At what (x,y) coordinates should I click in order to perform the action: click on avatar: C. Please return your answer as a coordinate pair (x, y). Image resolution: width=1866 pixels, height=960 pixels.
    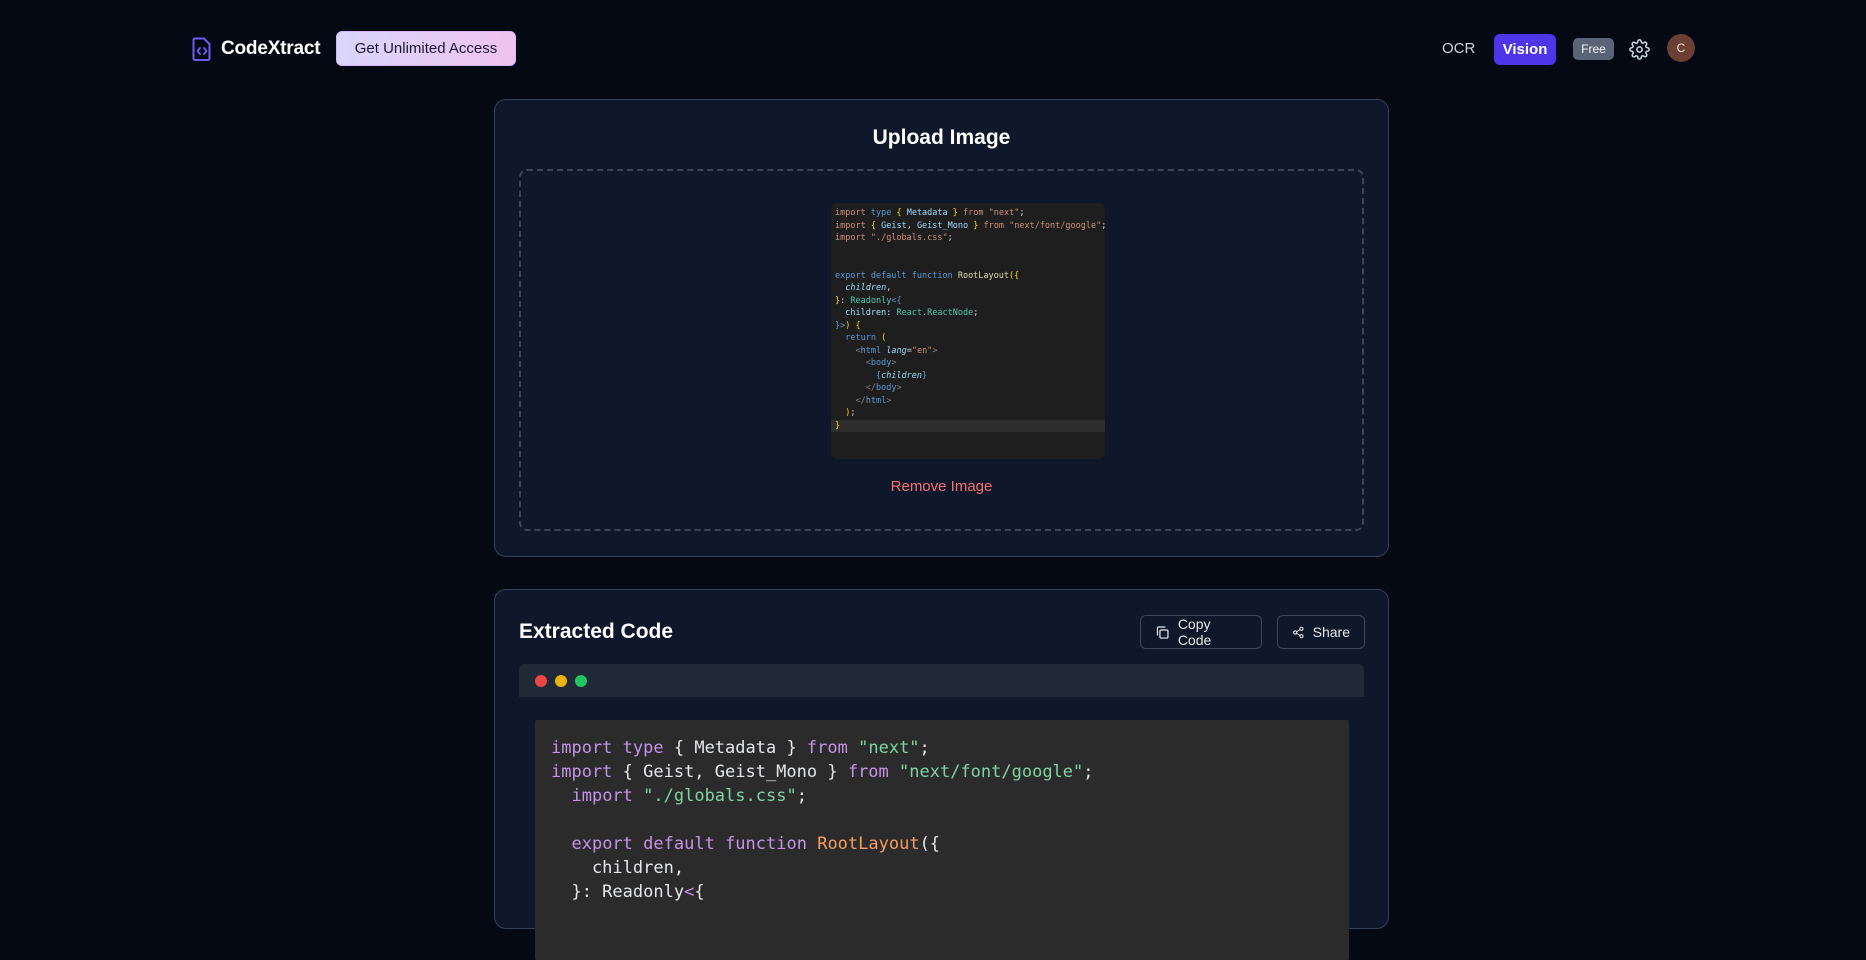
    Looking at the image, I should click on (1681, 48).